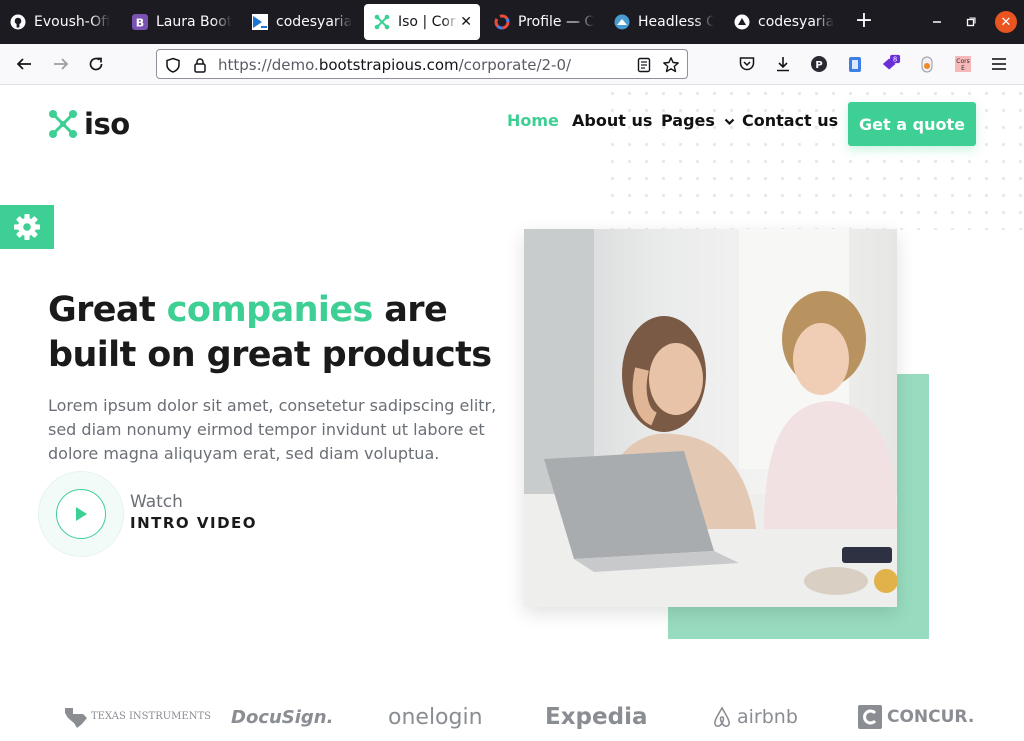  I want to click on extension-badge-icon: 8, so click(891, 64).